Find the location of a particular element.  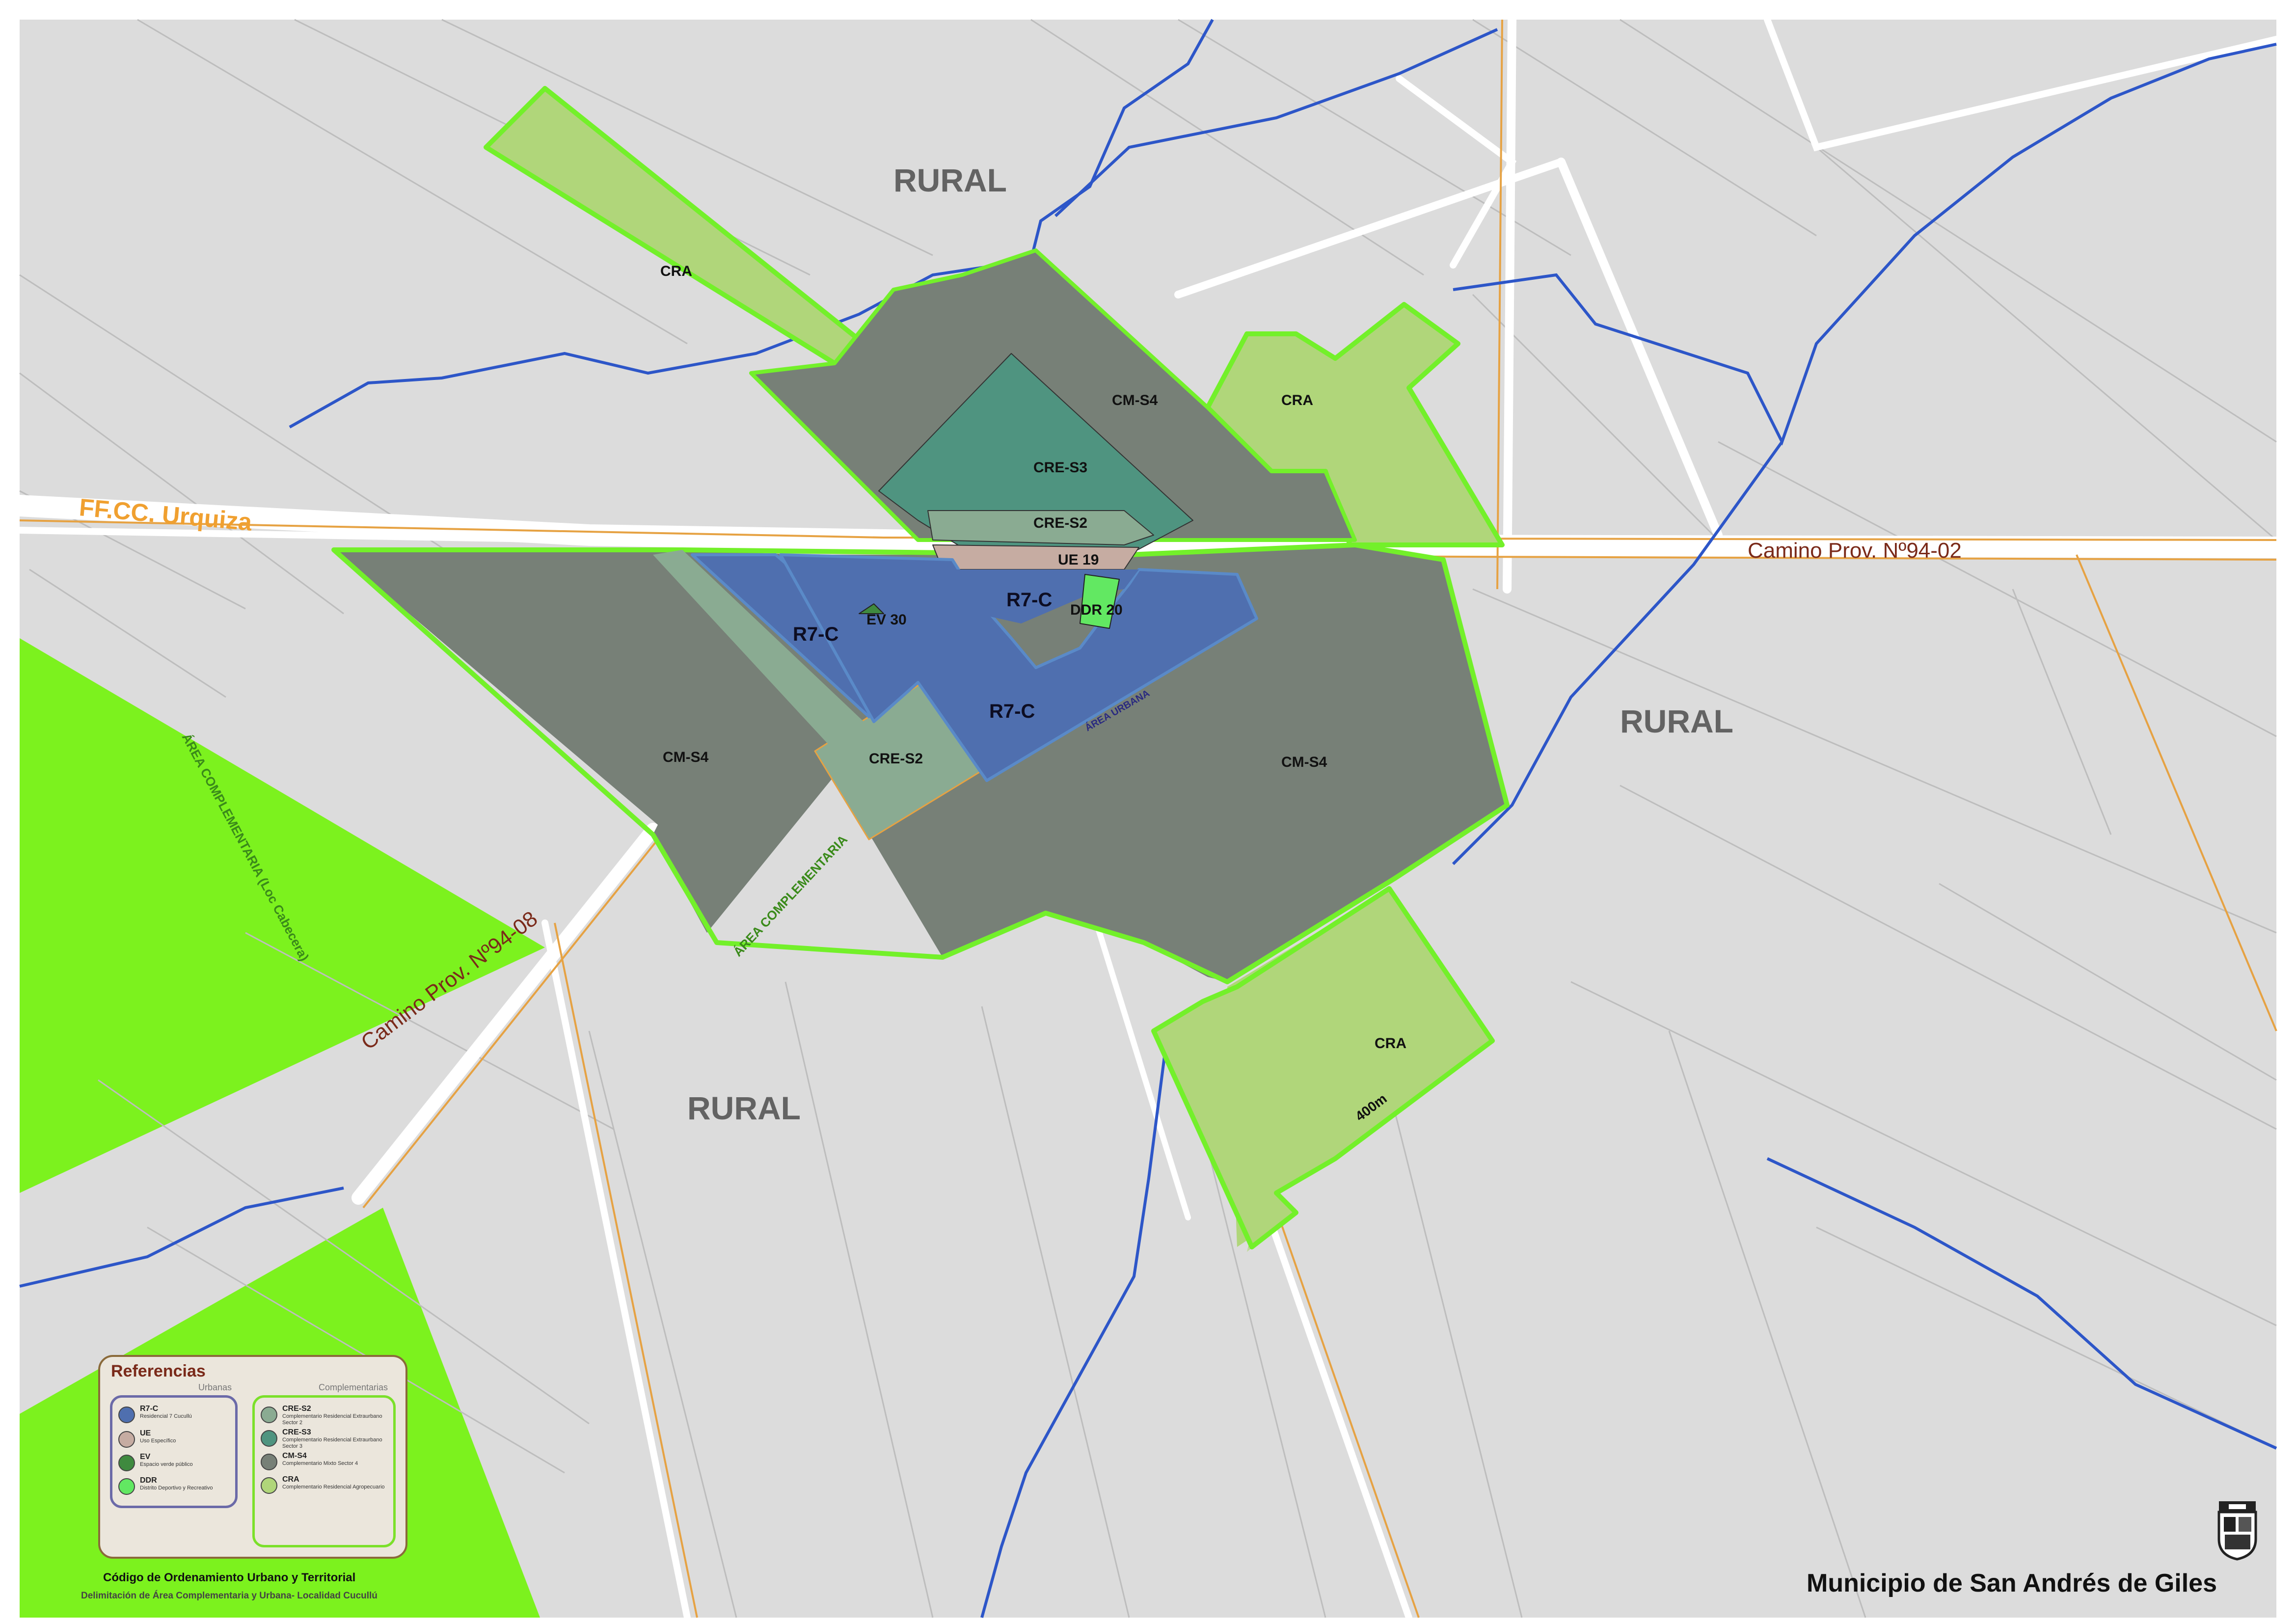

legend-code: CRE-S2 is located at coordinates (296, 1409).